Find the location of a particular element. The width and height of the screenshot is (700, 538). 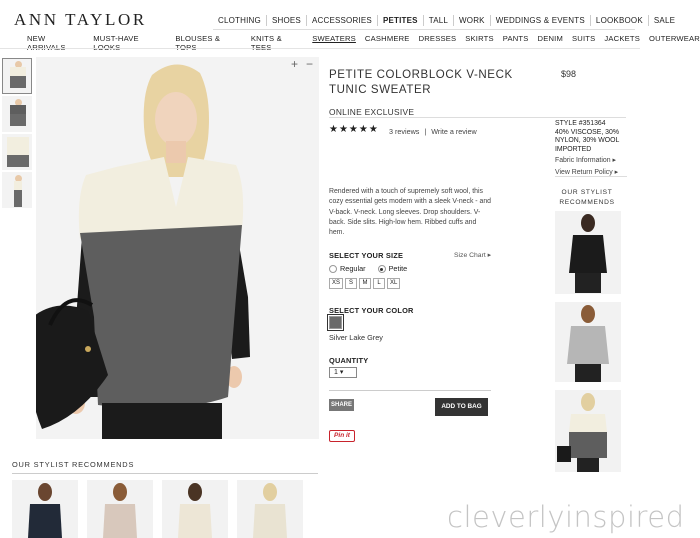

size-xs: XS is located at coordinates (336, 283).